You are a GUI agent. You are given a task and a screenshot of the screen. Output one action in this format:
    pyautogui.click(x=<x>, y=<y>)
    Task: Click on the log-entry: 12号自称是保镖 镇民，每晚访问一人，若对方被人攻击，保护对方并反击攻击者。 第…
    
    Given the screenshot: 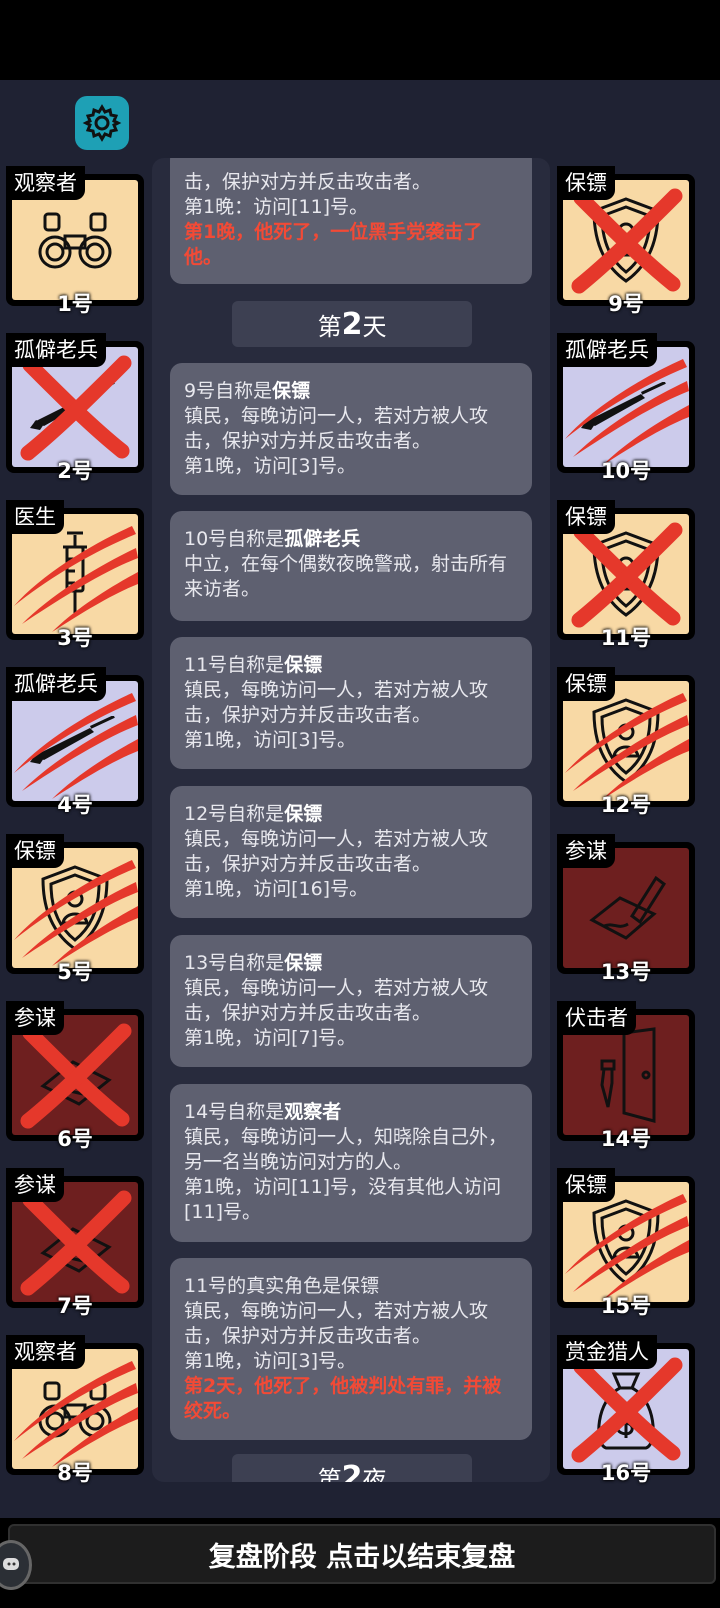 What is the action you would take?
    pyautogui.click(x=351, y=852)
    